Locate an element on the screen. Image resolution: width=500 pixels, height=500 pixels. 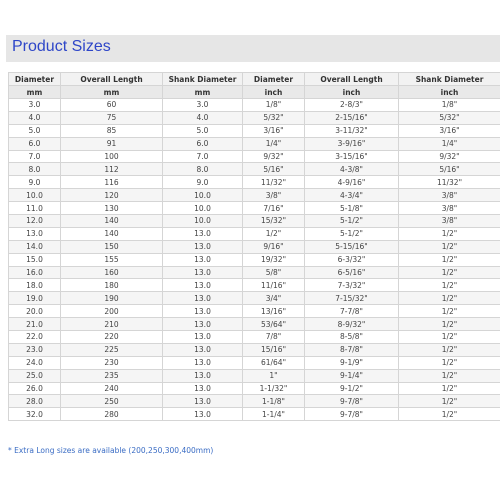
table-cell: 8-7/8" is located at coordinates (351, 349).